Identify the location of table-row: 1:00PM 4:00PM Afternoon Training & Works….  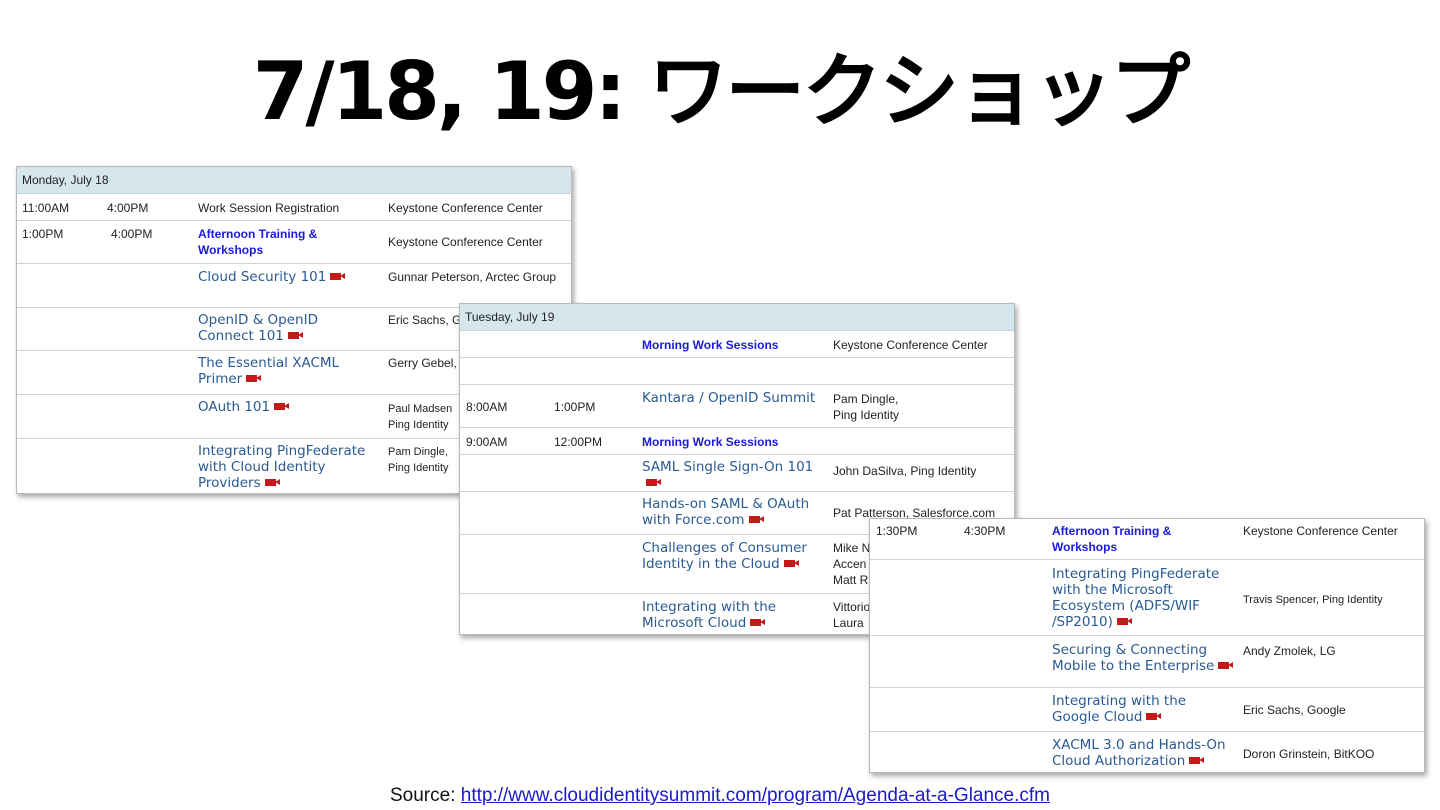
(294, 242).